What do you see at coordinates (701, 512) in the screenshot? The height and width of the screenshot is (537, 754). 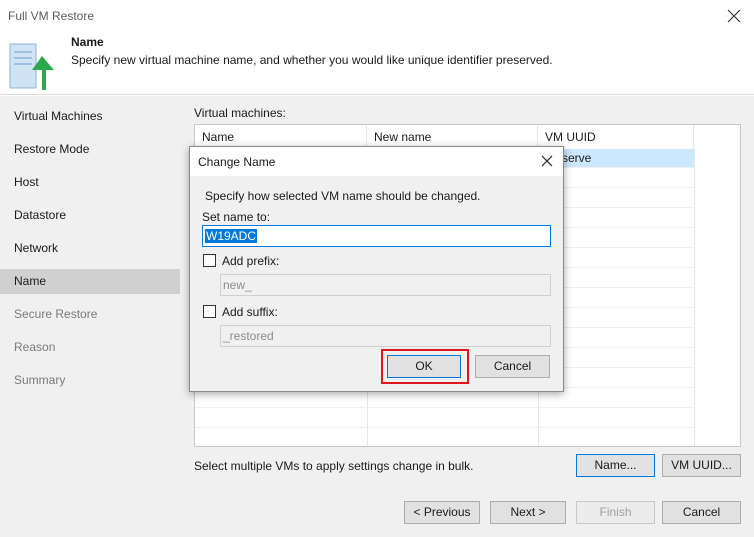 I see `cancel-button: Cancel` at bounding box center [701, 512].